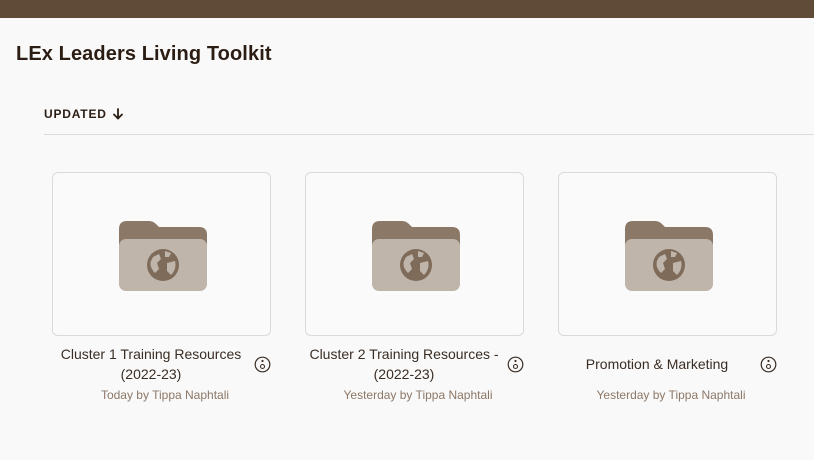 The height and width of the screenshot is (460, 814). I want to click on folder-meta: Cluster 2 Training Resources - (2022-23), so click(399, 364).